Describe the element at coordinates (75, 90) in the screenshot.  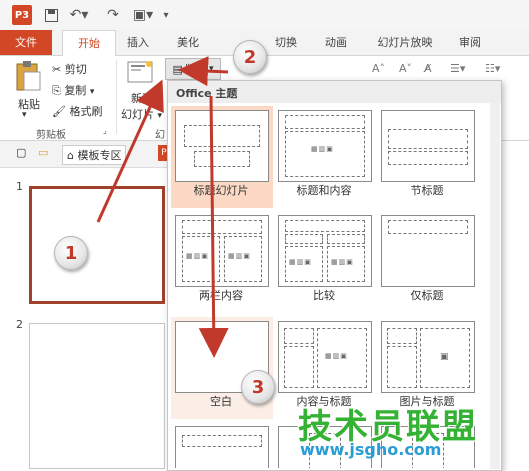
I see `copy-label: 复制` at that location.